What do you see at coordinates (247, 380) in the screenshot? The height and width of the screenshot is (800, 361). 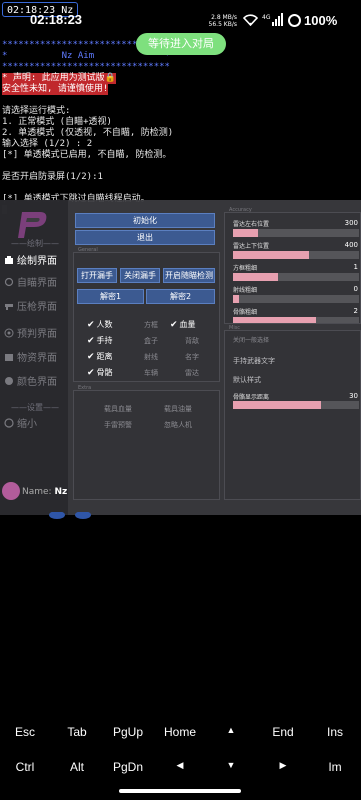 I see `misc-default-style: 默认样式` at bounding box center [247, 380].